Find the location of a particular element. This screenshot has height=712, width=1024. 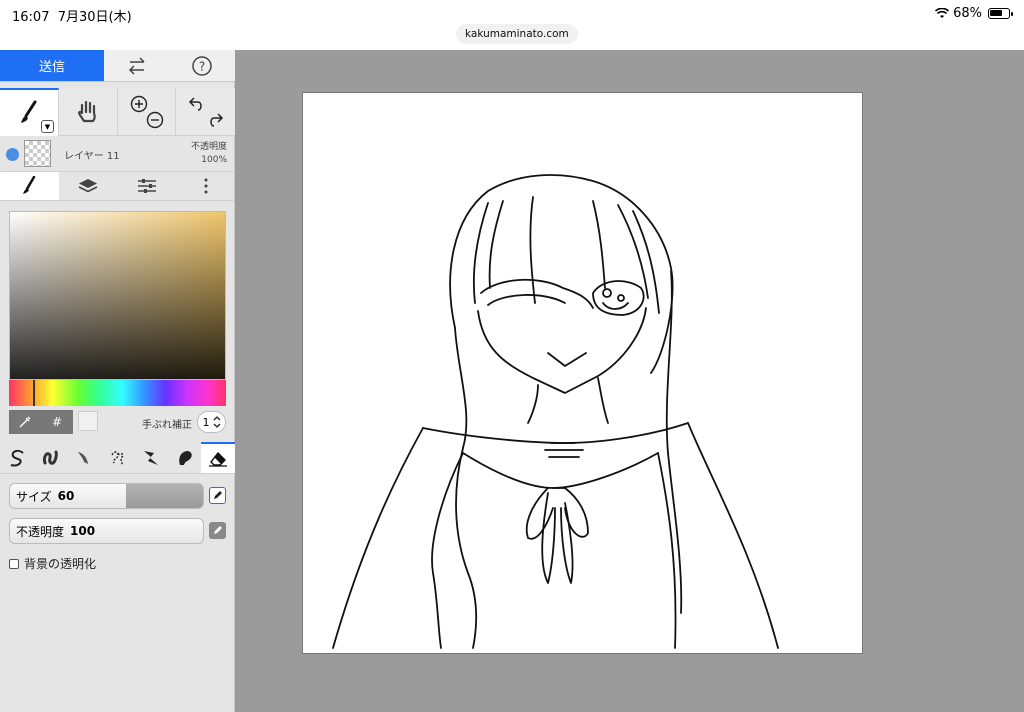

bg-transparent-toggle: 背景の透明化 is located at coordinates (52, 563).